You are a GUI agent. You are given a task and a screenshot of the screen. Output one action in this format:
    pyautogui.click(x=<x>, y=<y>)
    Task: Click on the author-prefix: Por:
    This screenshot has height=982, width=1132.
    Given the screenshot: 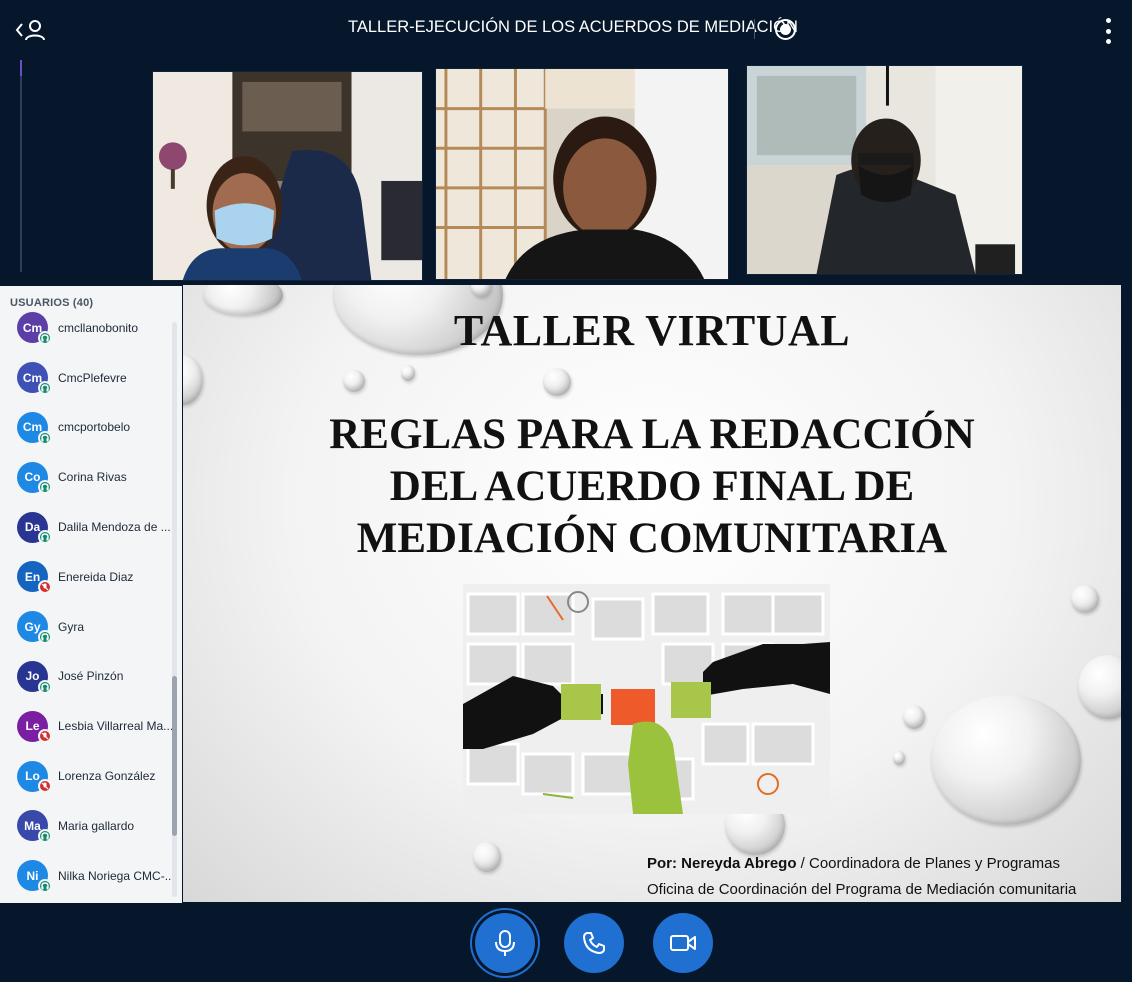 What is the action you would take?
    pyautogui.click(x=662, y=863)
    